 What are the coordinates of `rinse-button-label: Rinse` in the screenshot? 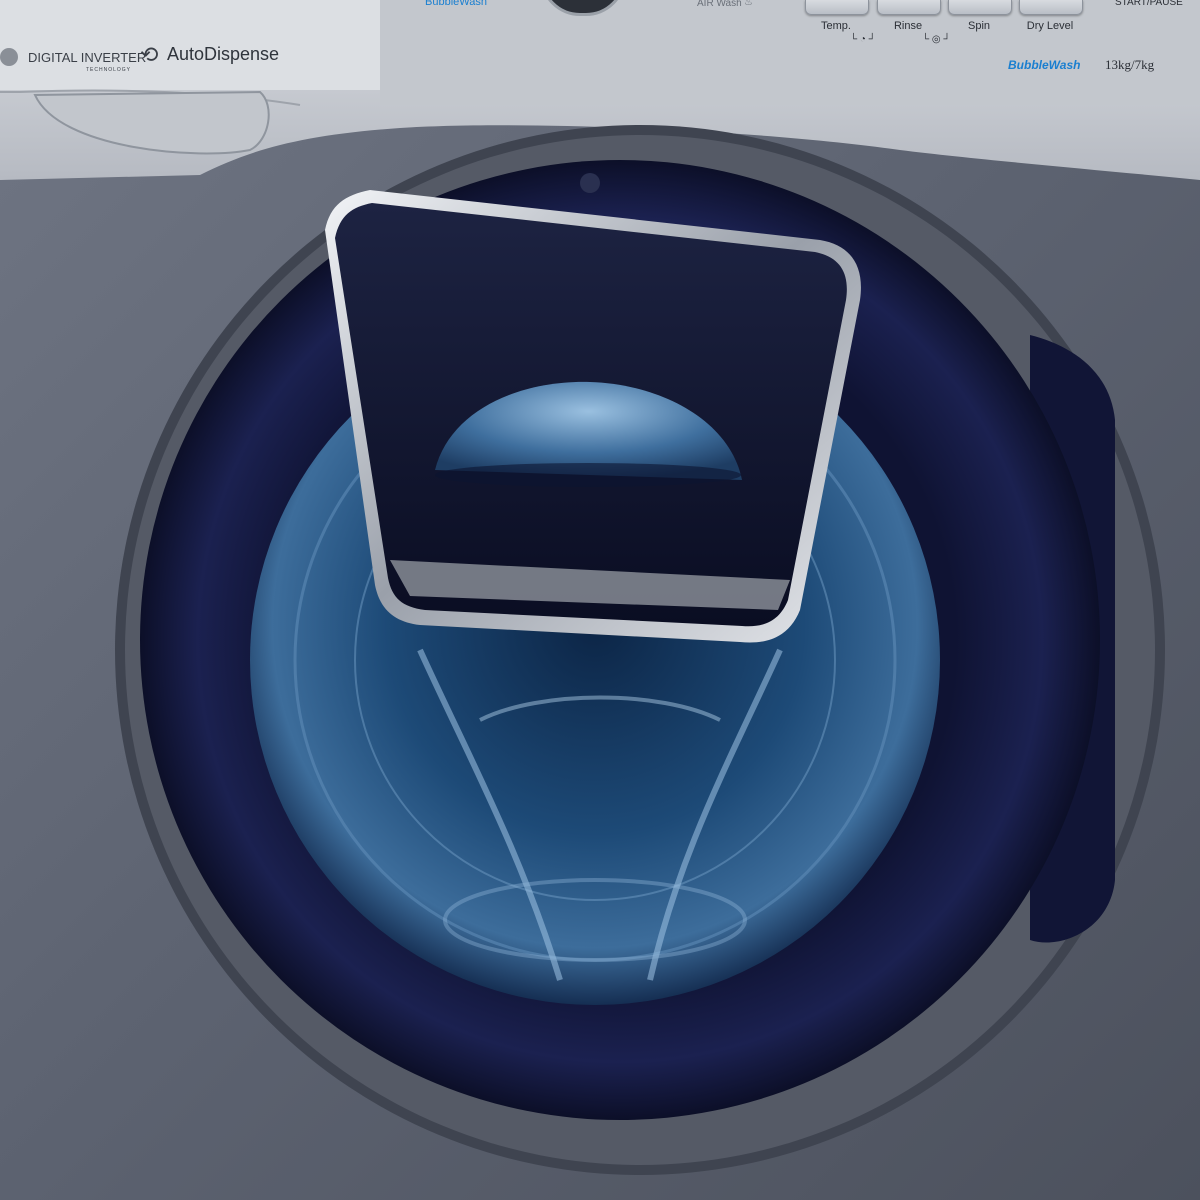 It's located at (908, 26).